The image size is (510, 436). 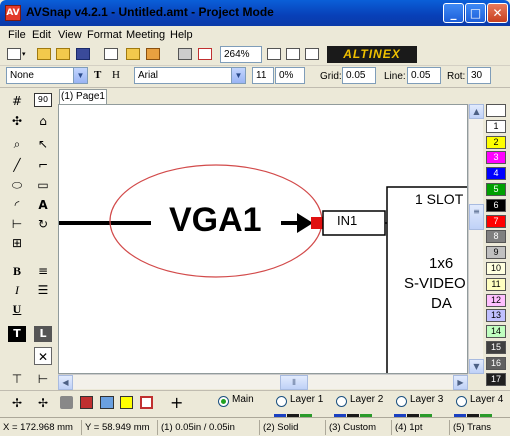 I want to click on rotate-icon: ↻, so click(x=43, y=224).